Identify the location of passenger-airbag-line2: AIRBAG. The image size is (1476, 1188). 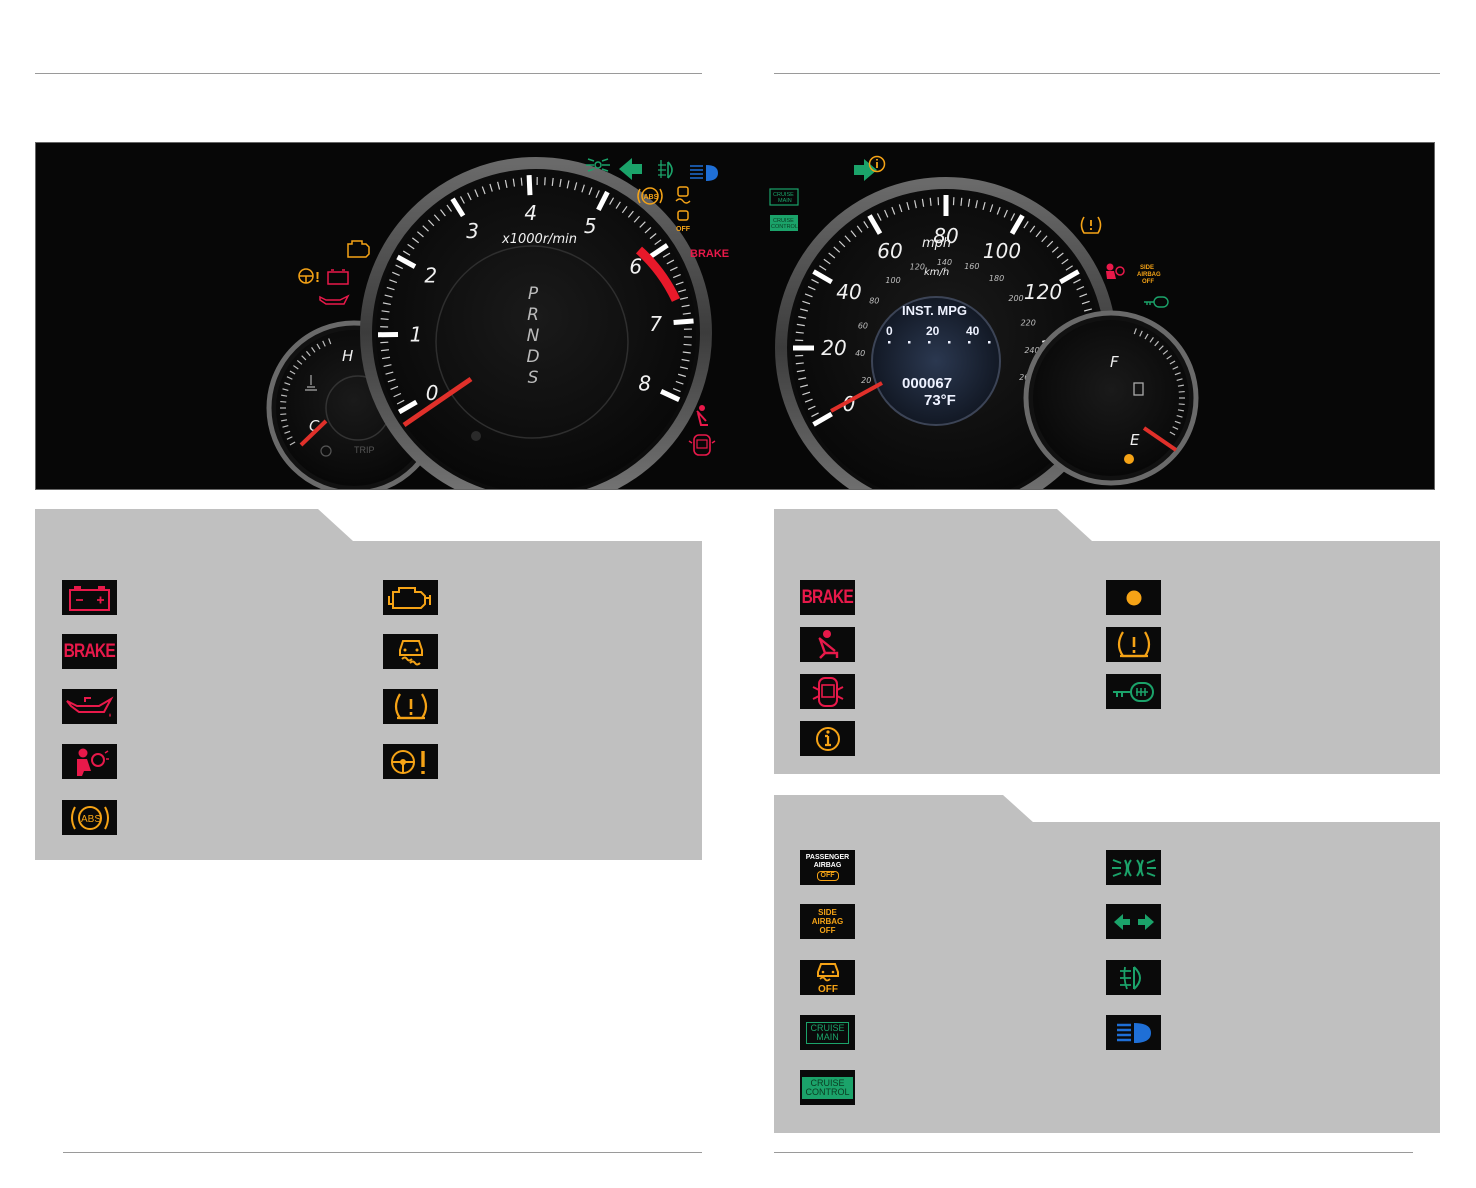
(827, 865).